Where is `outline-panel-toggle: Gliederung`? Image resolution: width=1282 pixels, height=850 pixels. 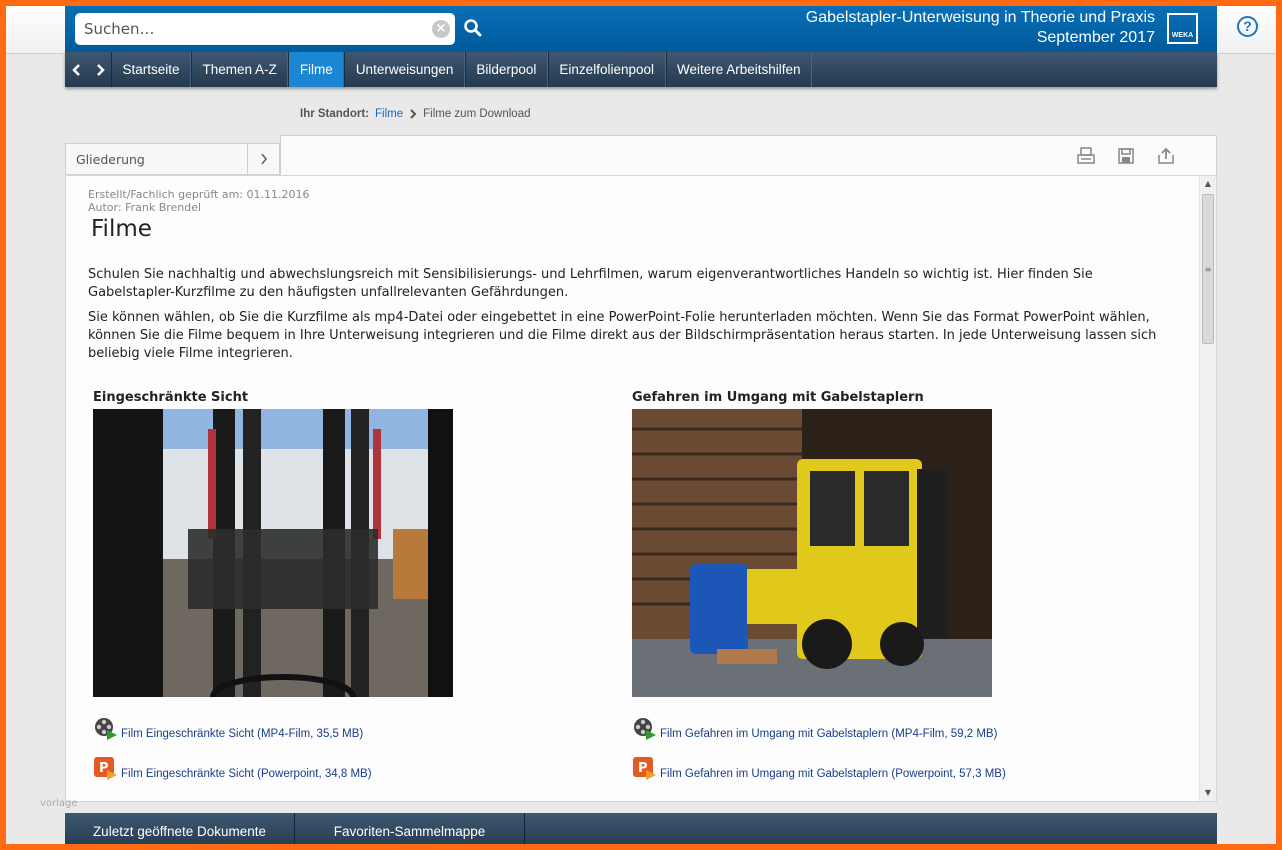 outline-panel-toggle: Gliederung is located at coordinates (172, 159).